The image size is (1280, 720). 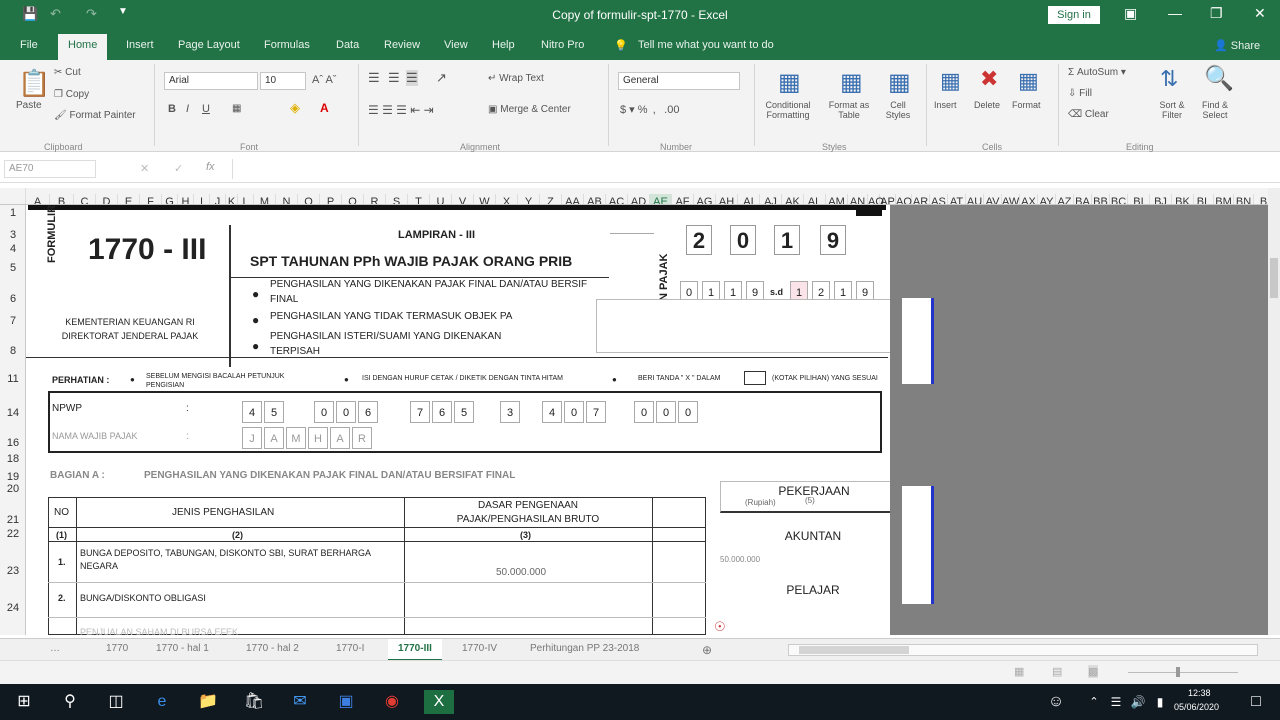 I want to click on tab-page-layout: Page Layout, so click(x=209, y=45).